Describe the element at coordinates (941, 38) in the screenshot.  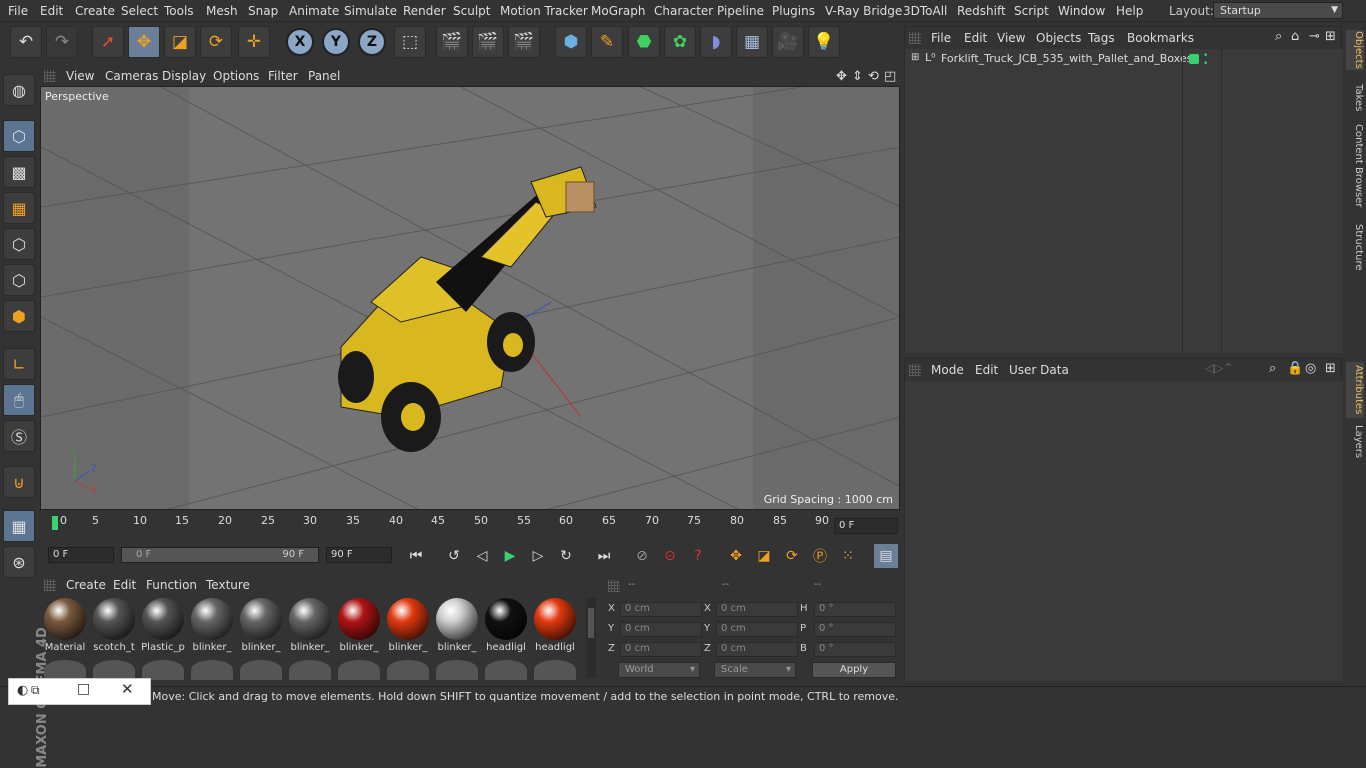
I see `object-menu-file: File` at that location.